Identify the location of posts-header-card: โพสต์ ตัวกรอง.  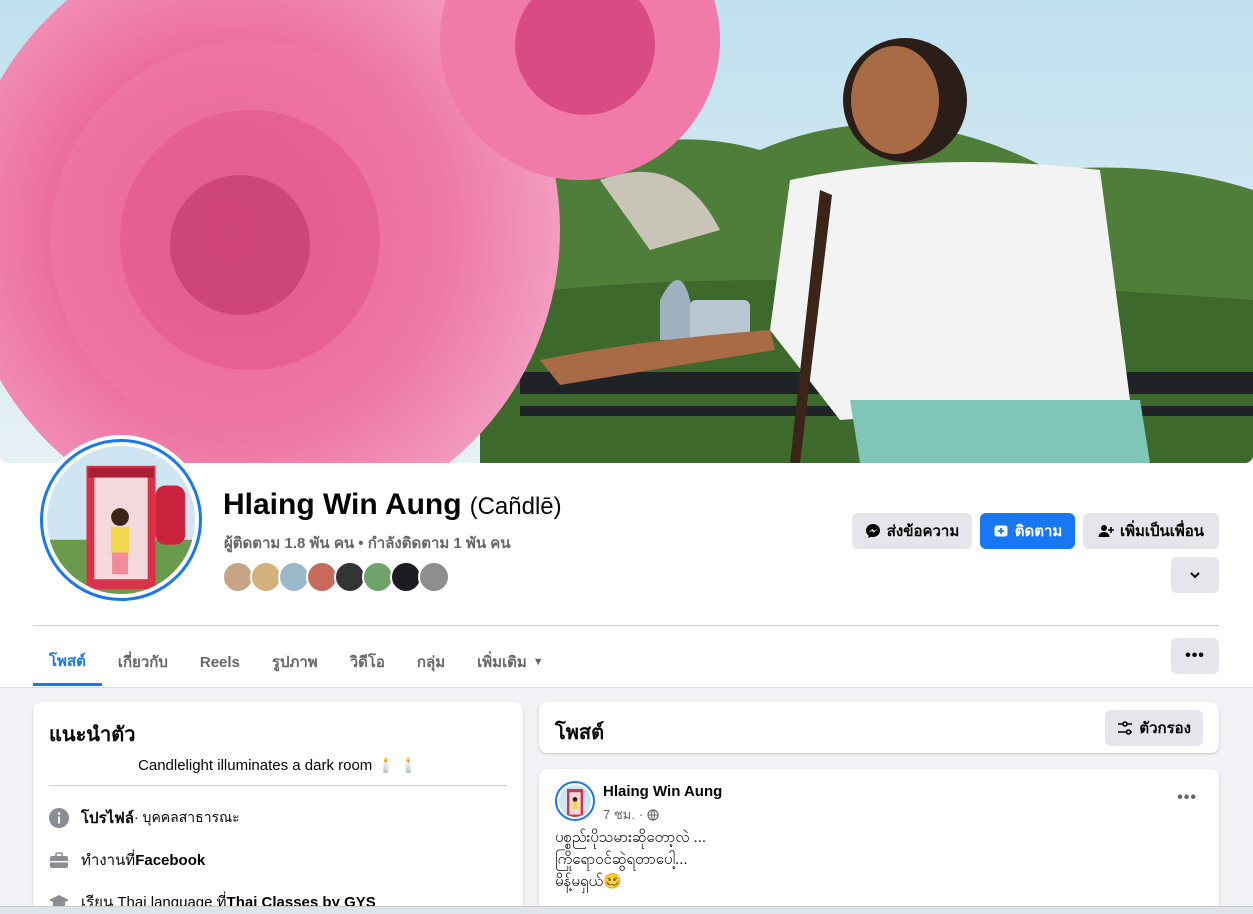
(879, 727).